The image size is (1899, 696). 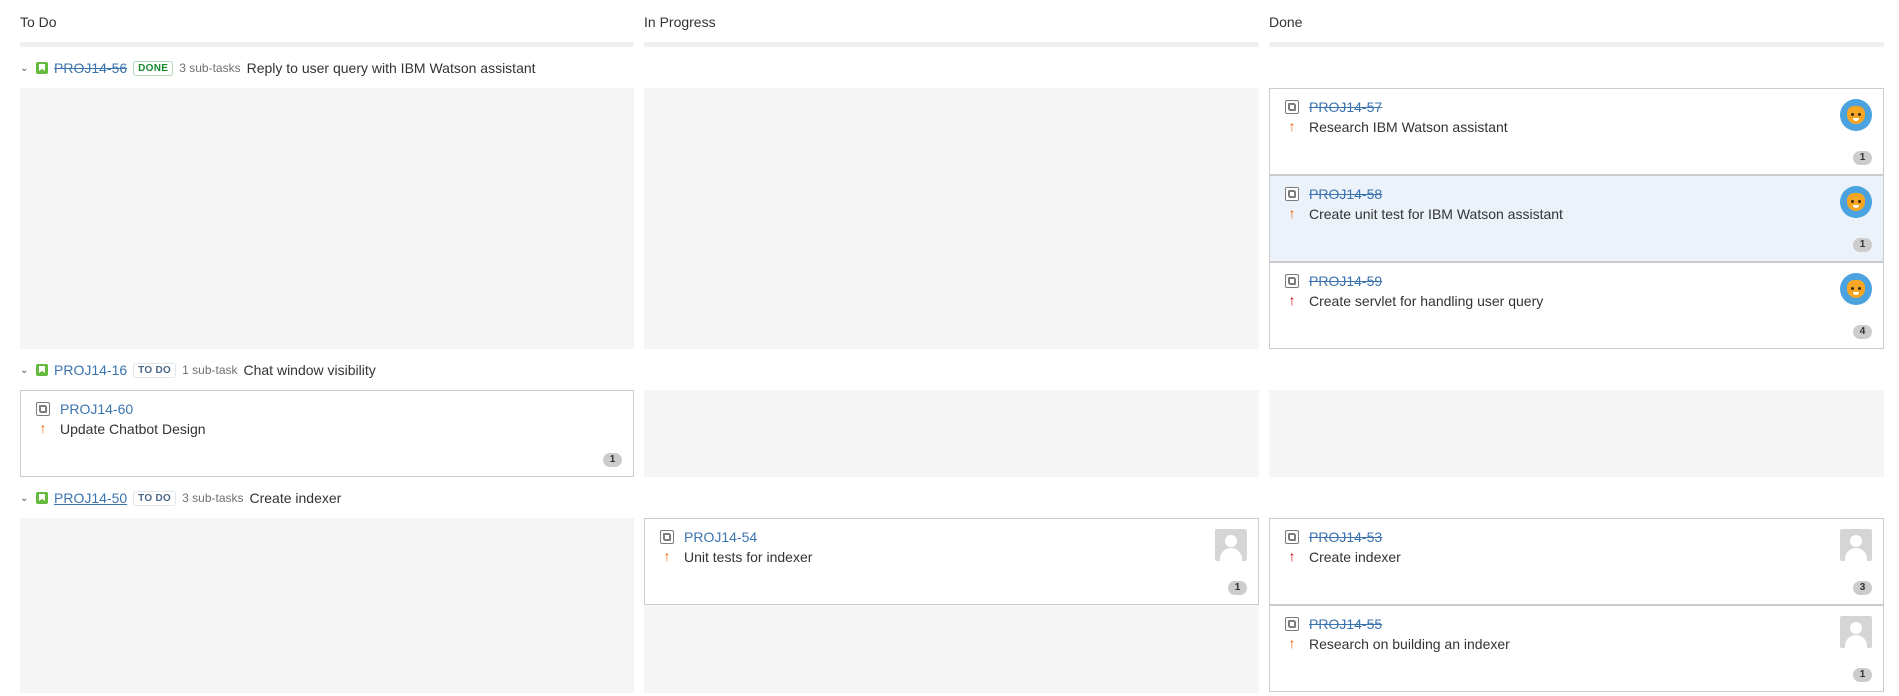 I want to click on issue-key: PROJ14-58, so click(x=1345, y=194).